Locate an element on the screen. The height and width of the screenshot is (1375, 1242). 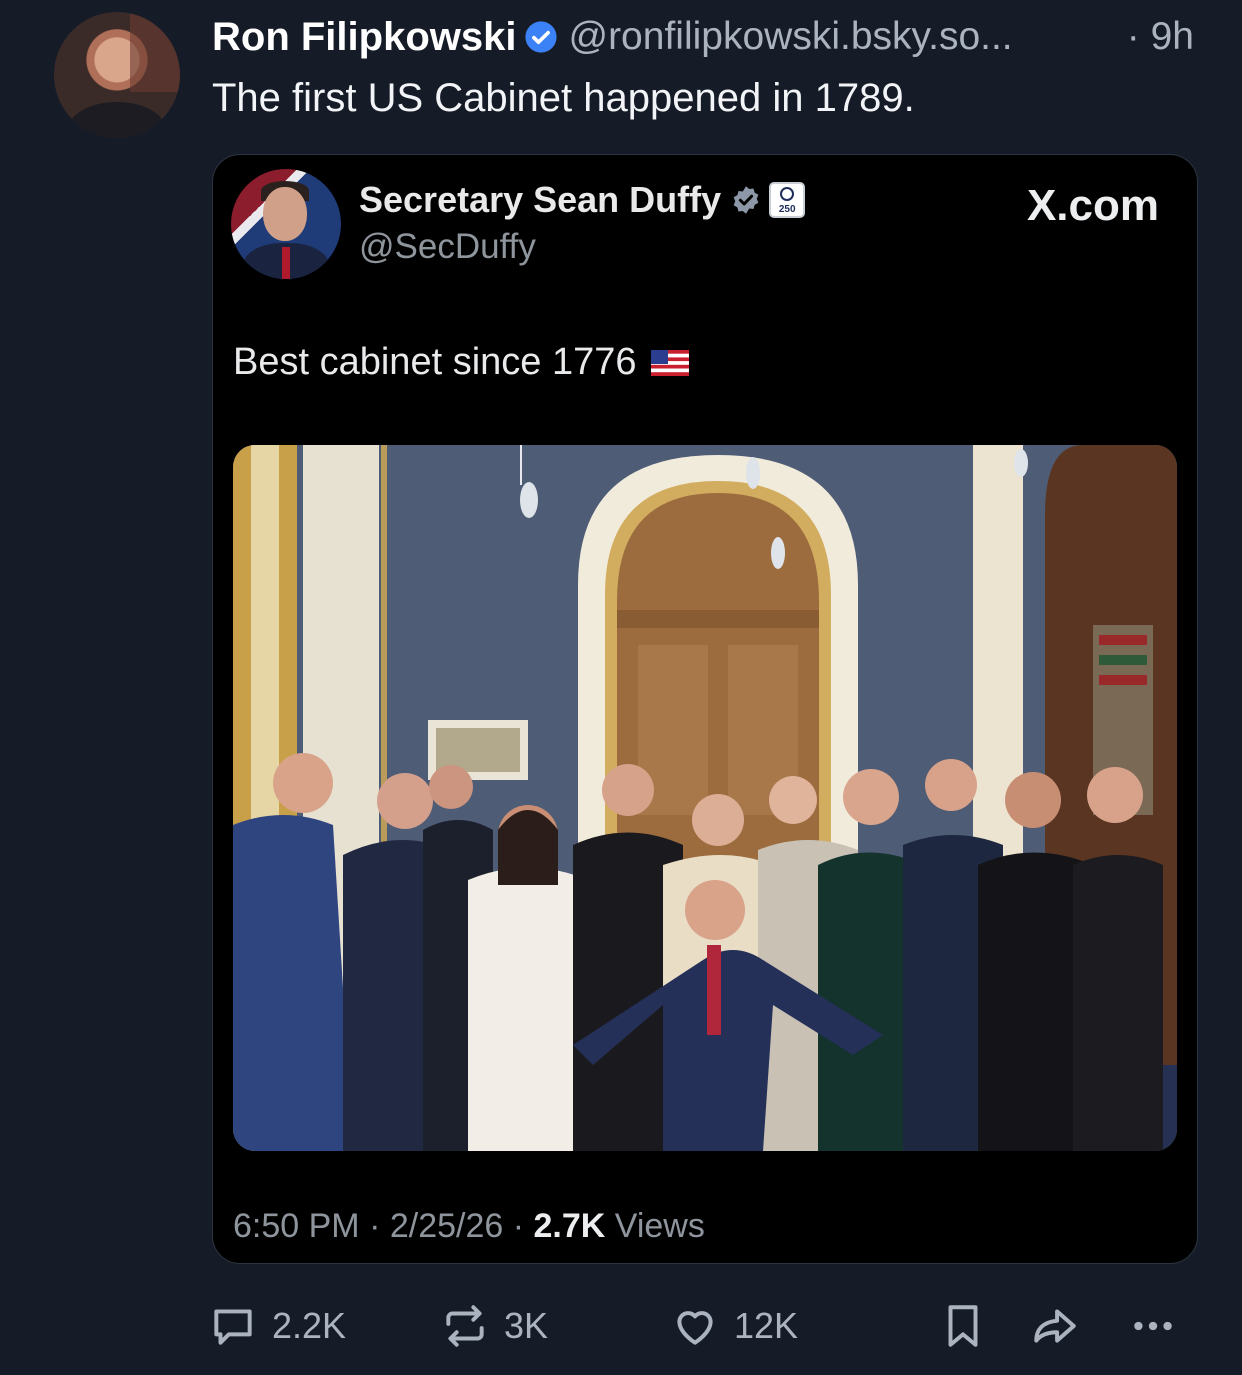
avatar-shirt is located at coordinates (117, 120).